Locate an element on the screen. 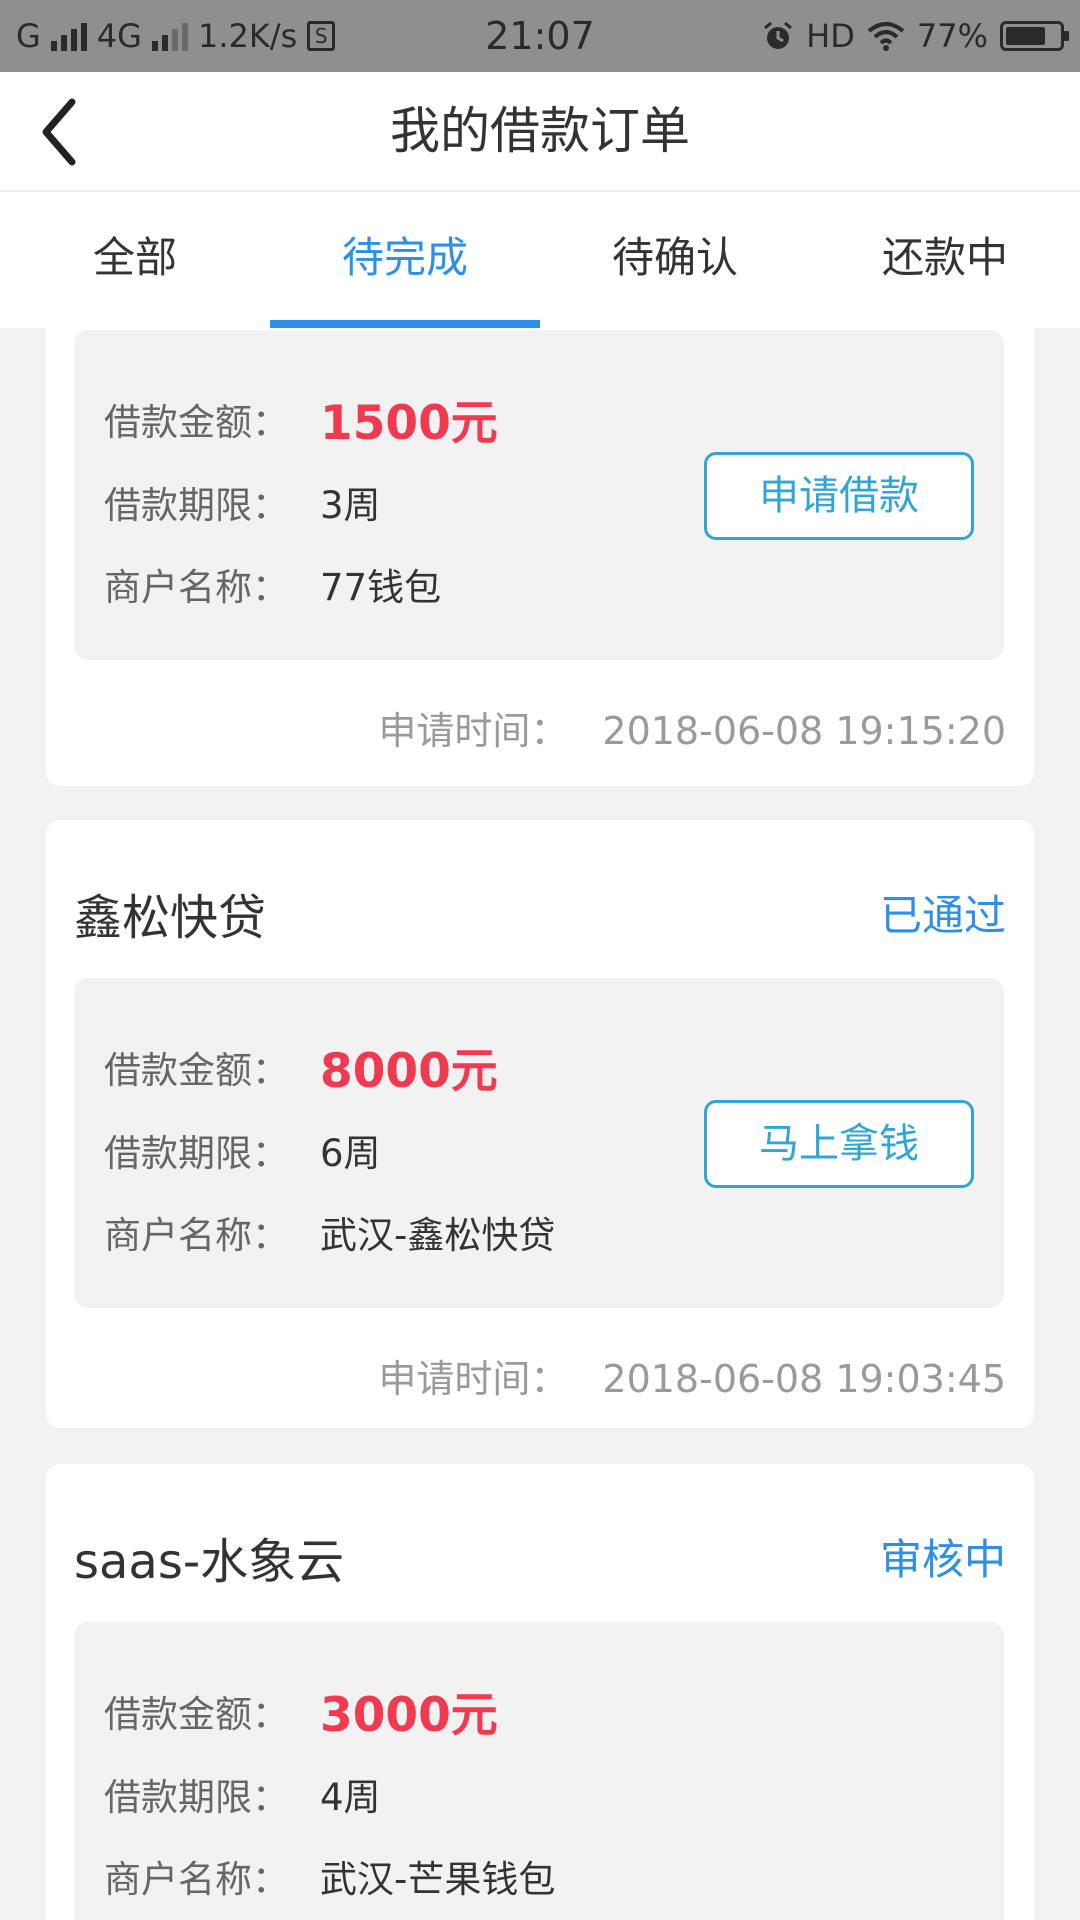 This screenshot has height=1920, width=1080. hd-label: HD is located at coordinates (830, 36).